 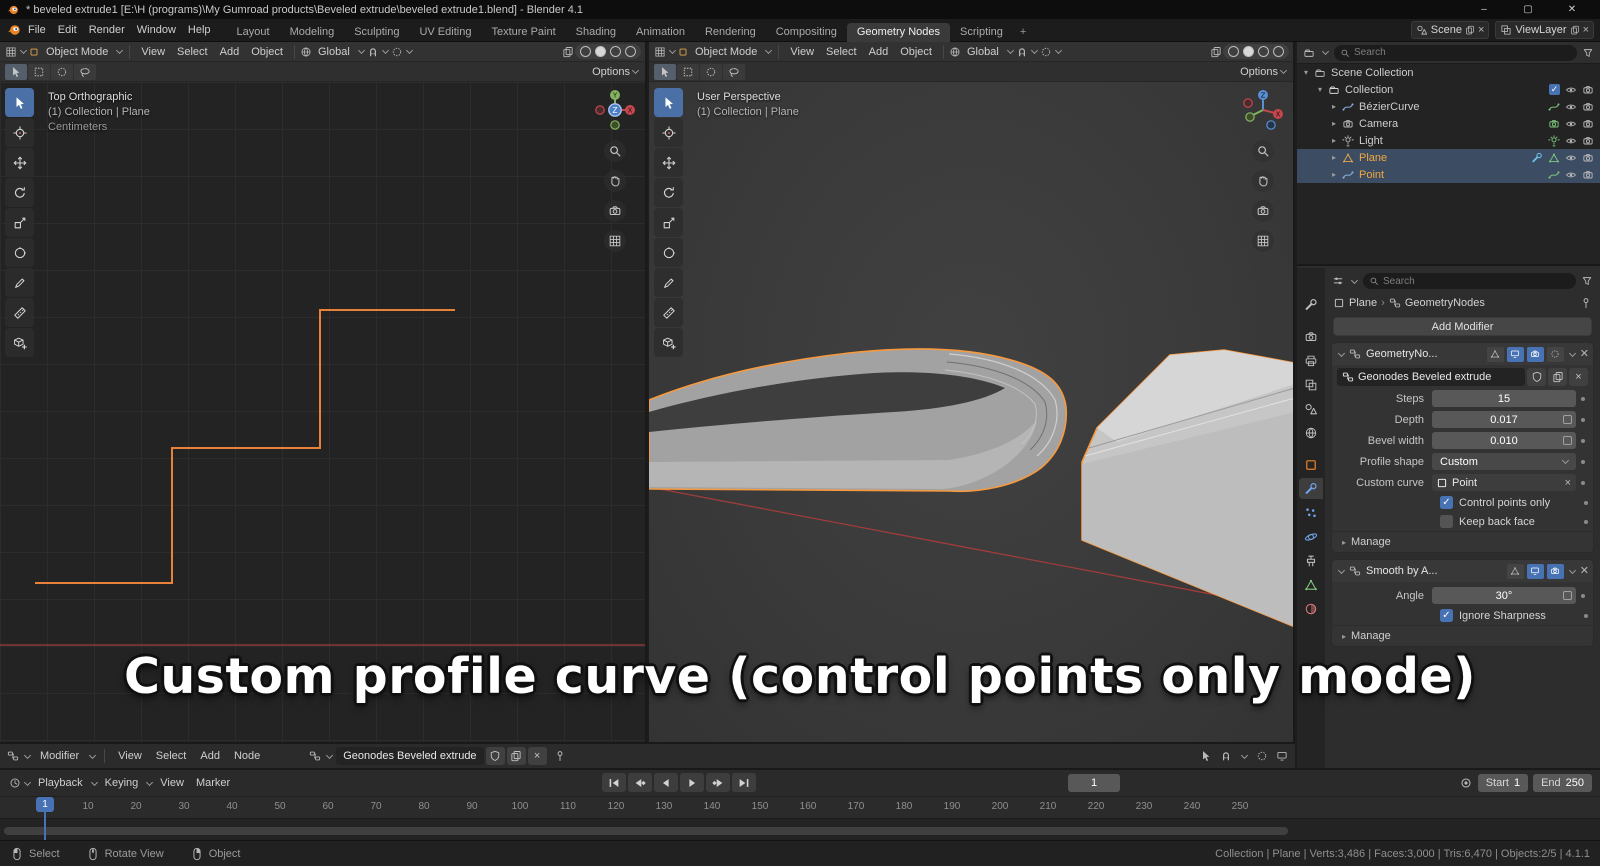 I want to click on cursor-tool, so click(x=19, y=132).